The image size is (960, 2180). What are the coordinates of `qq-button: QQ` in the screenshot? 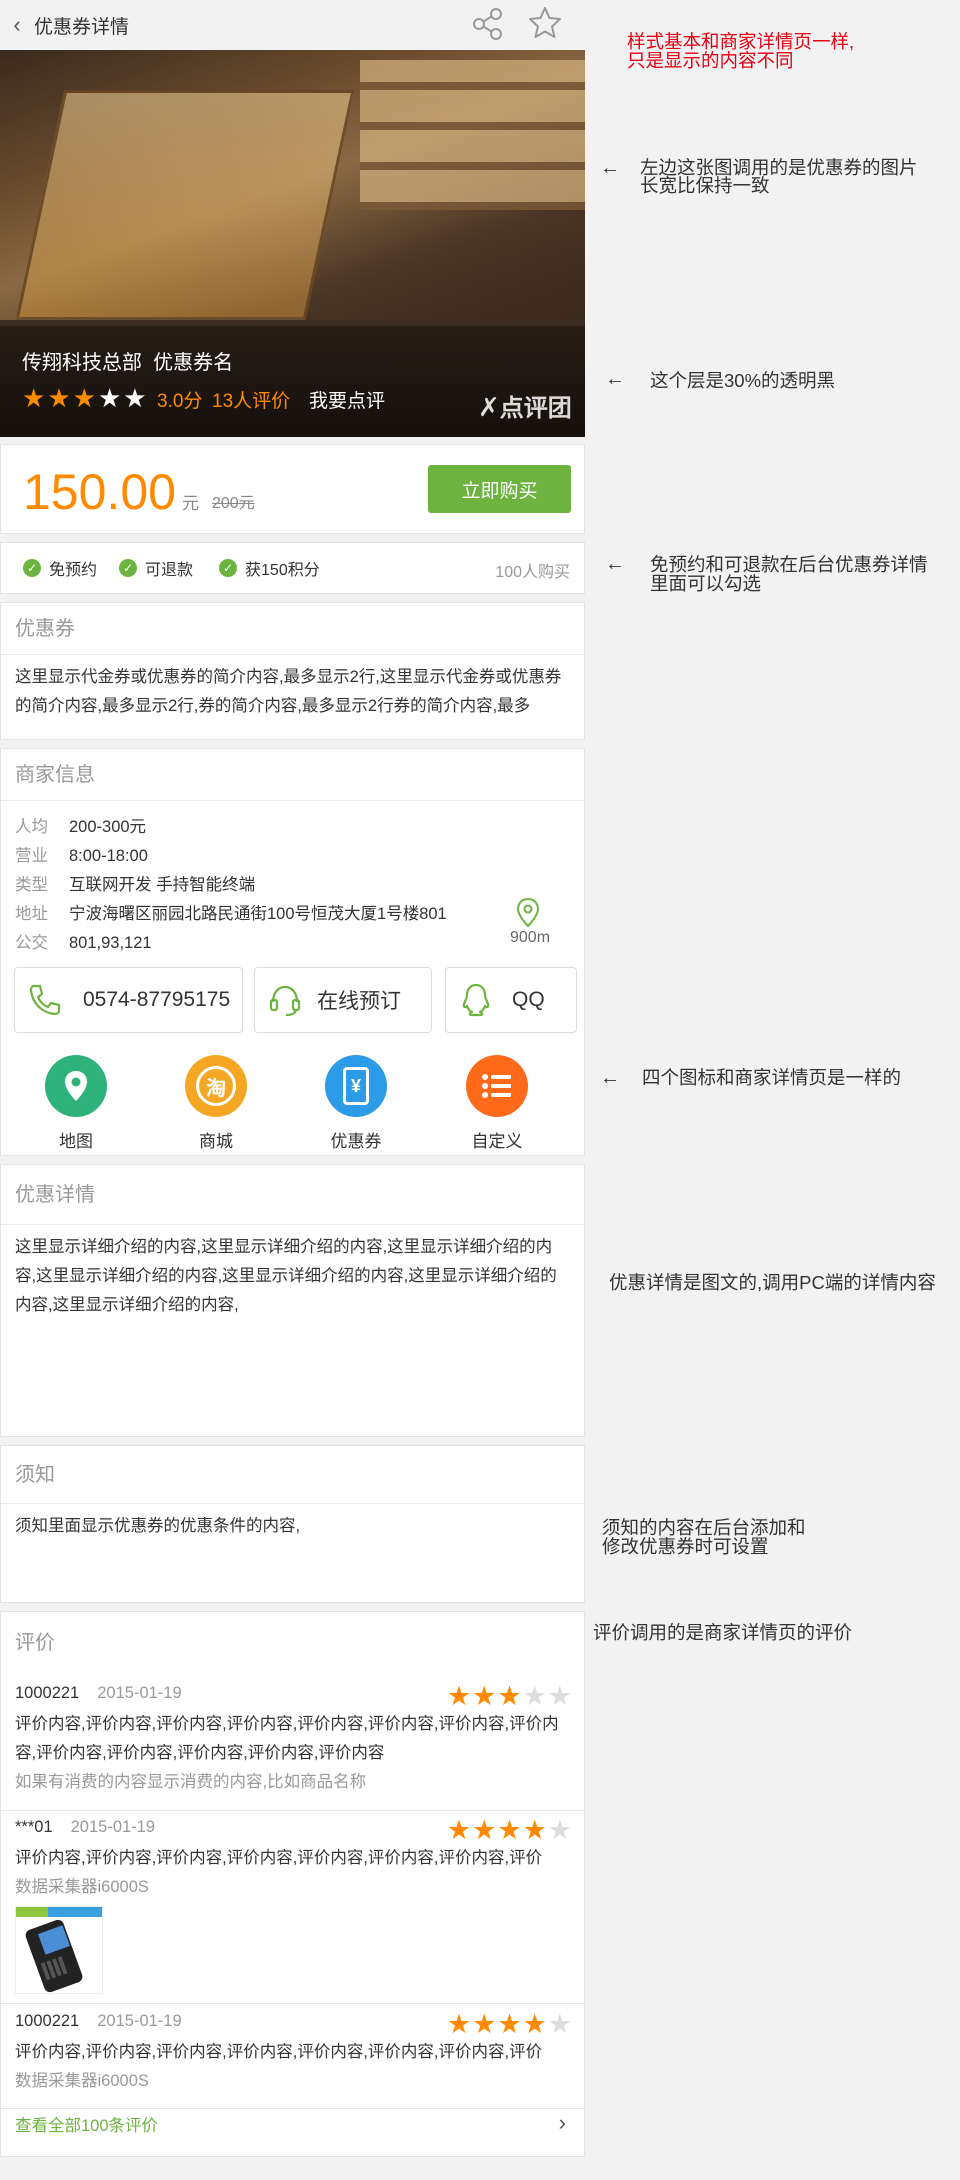 It's located at (511, 1000).